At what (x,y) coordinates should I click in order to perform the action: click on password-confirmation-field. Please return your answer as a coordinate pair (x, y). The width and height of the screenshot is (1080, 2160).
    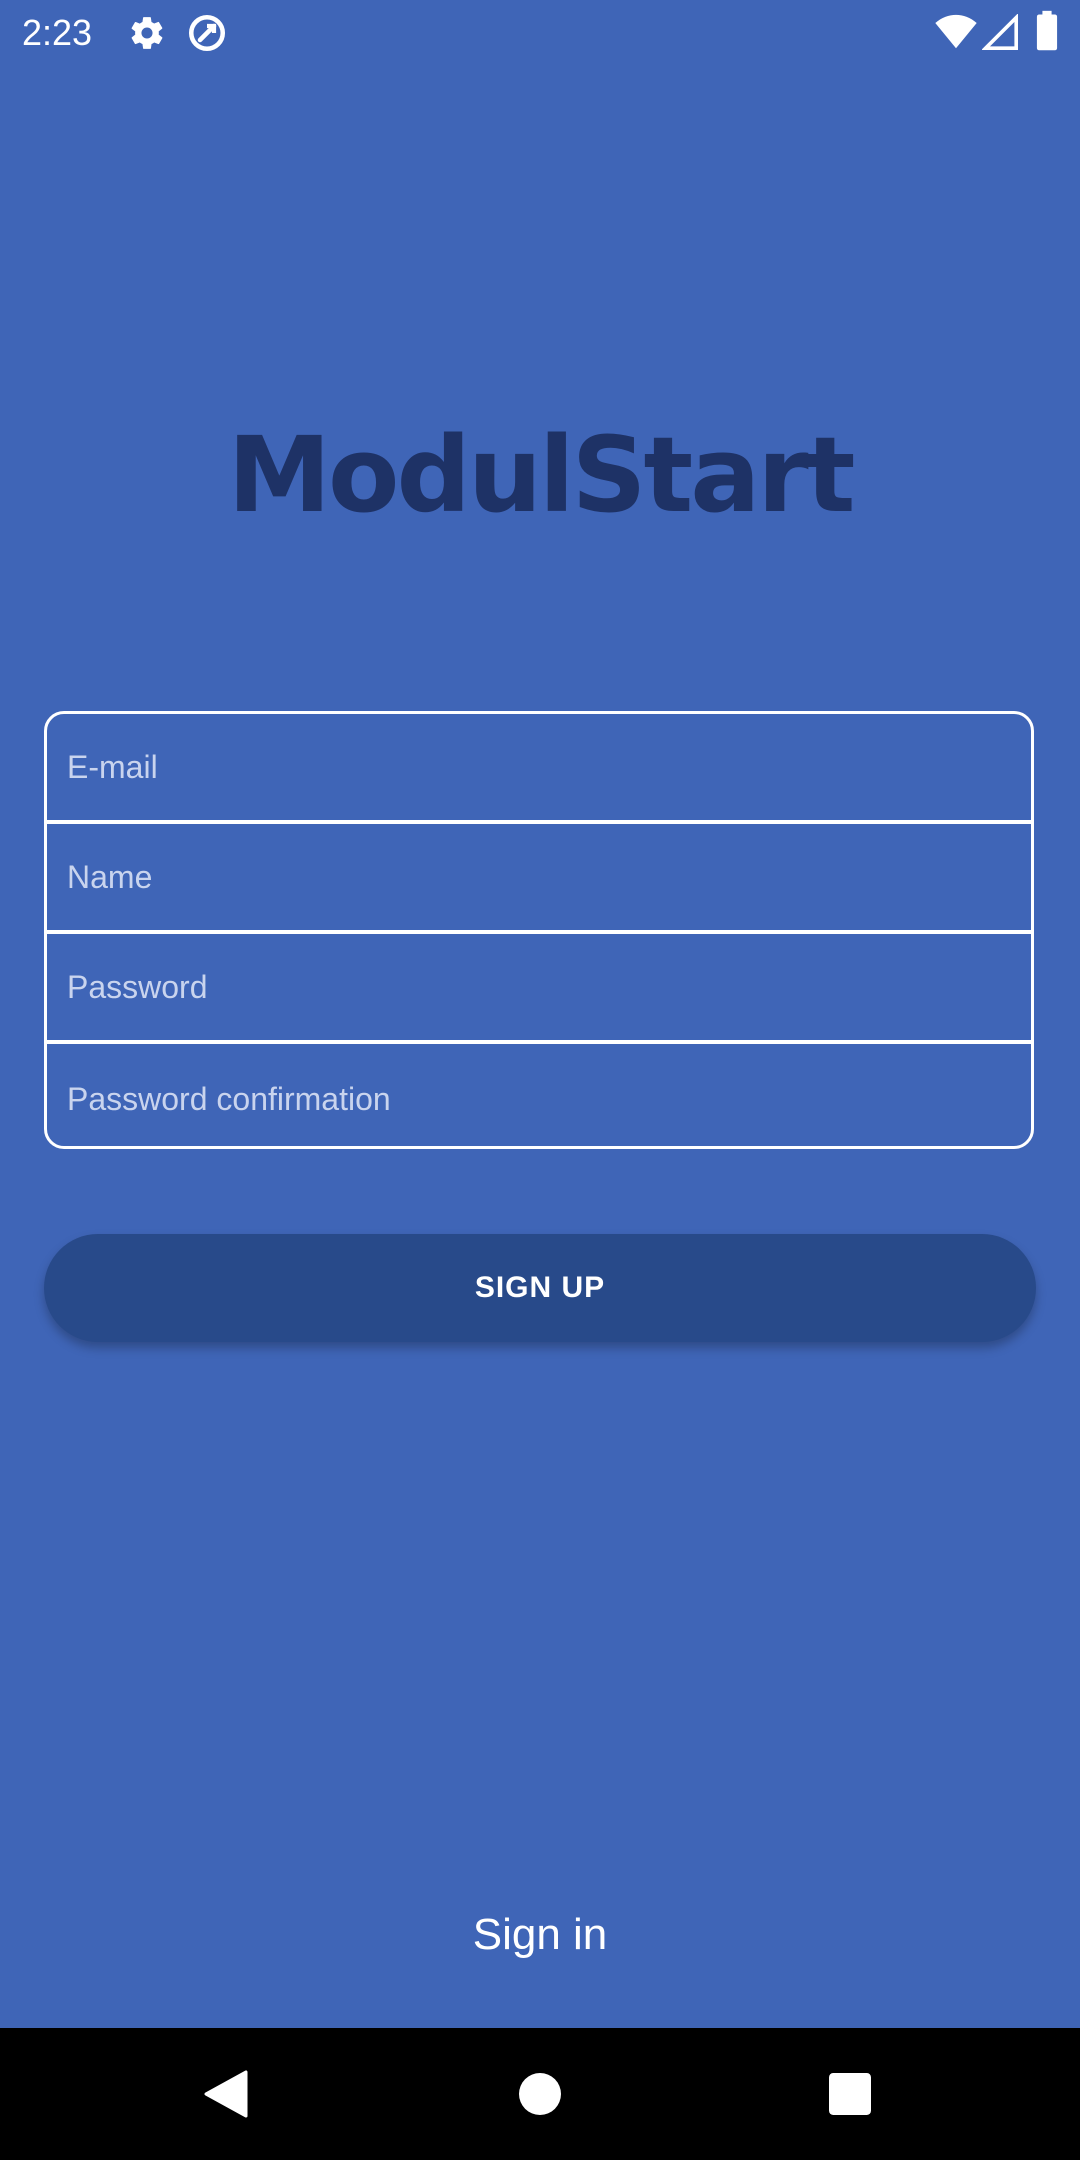
    Looking at the image, I should click on (539, 1095).